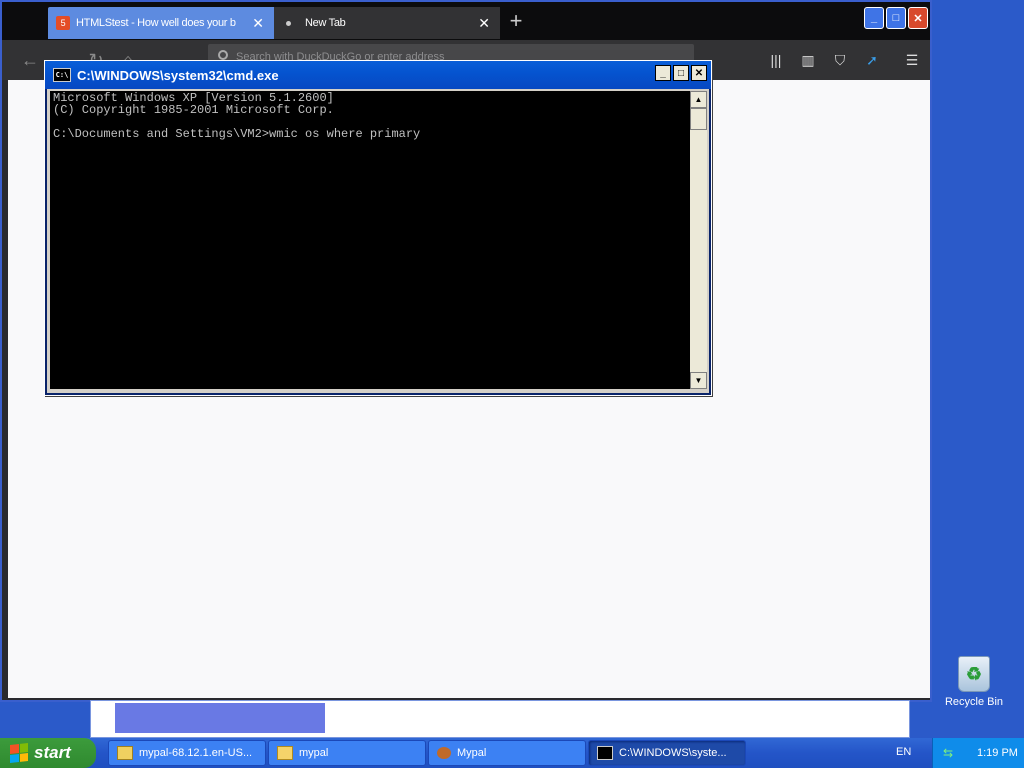 Image resolution: width=1024 pixels, height=768 pixels. Describe the element at coordinates (220, 718) in the screenshot. I see `background-window-block` at that location.